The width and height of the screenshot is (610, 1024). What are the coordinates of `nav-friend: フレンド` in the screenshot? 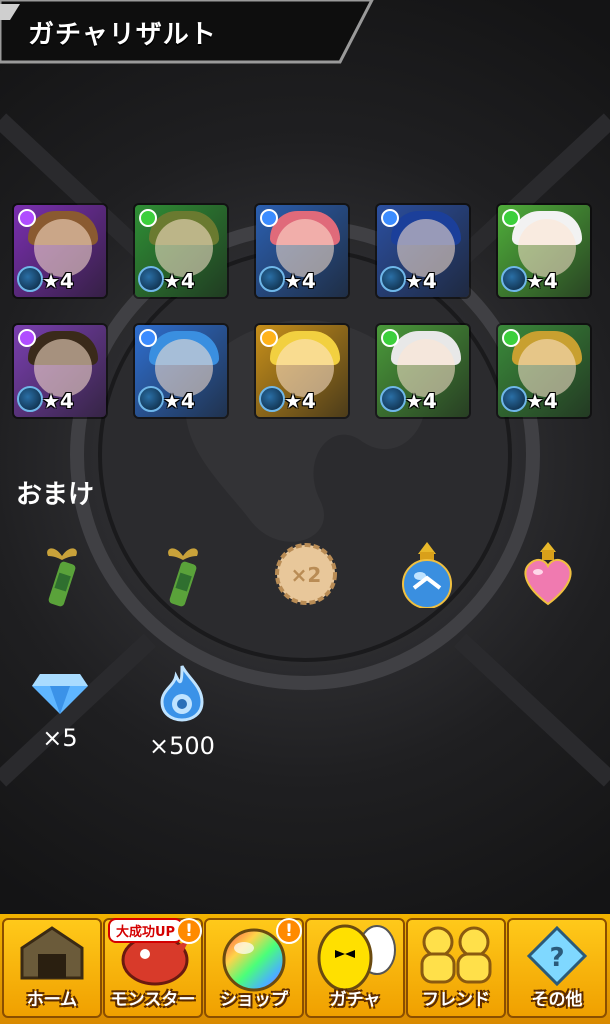 It's located at (456, 968).